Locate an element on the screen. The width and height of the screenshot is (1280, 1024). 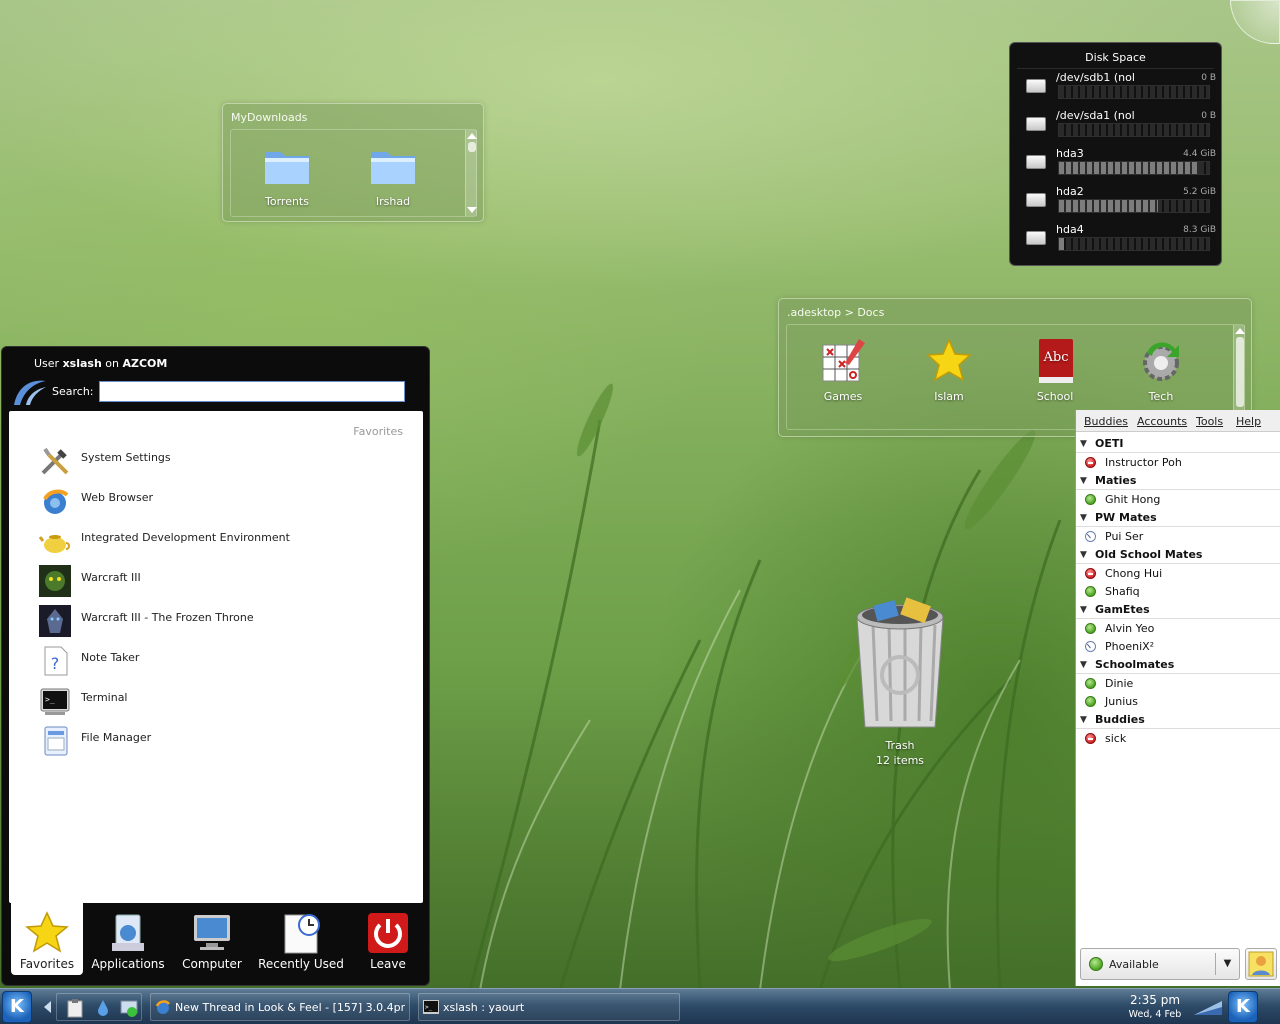
menu-item-note-taker: ? Note Taker is located at coordinates (220, 661).